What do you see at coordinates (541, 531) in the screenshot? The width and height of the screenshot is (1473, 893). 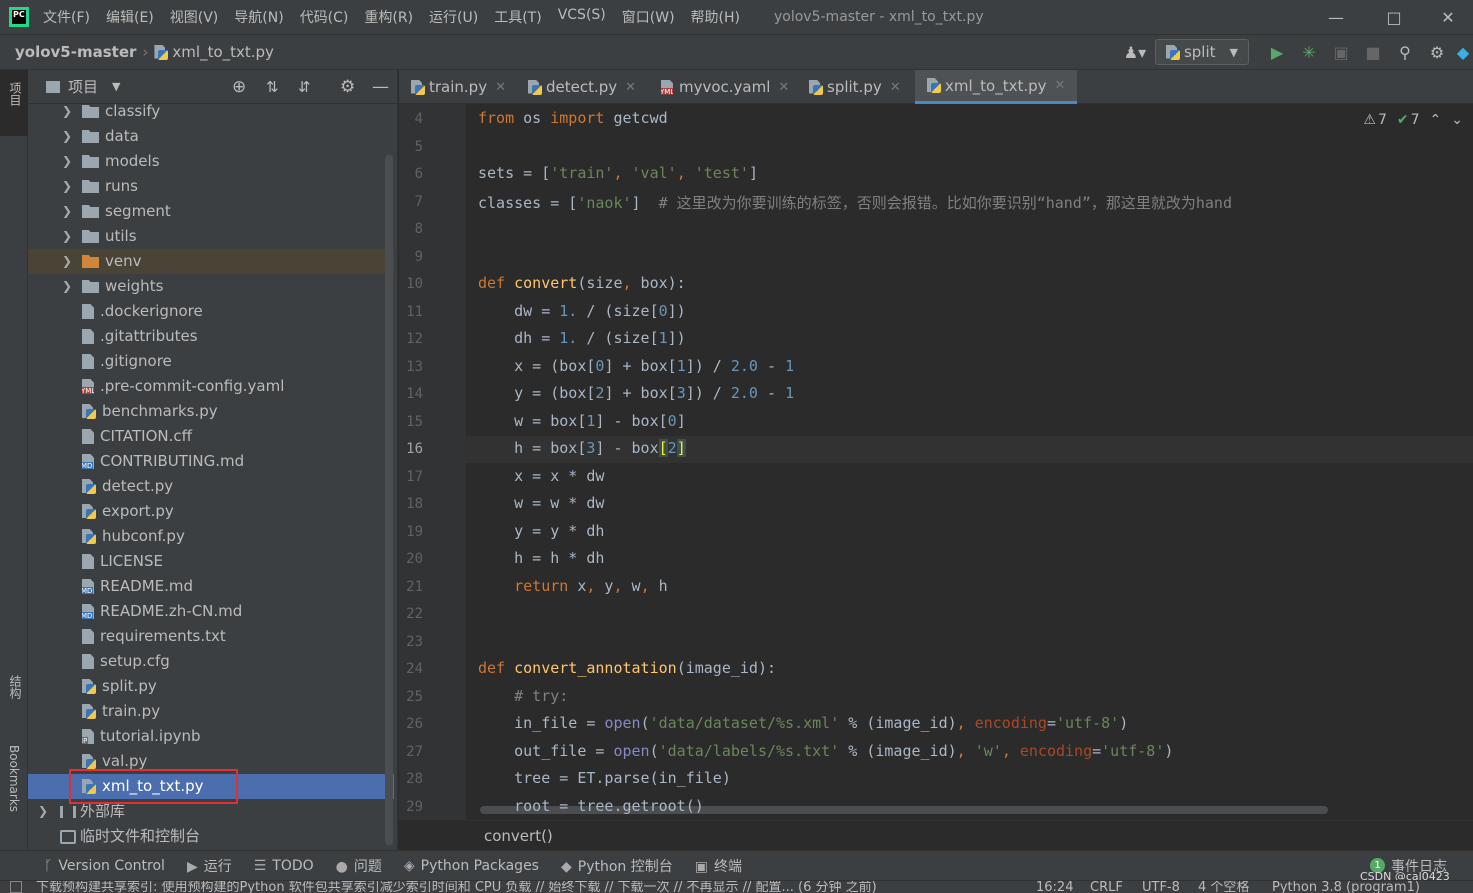 I see `code-line: y = y * dh` at bounding box center [541, 531].